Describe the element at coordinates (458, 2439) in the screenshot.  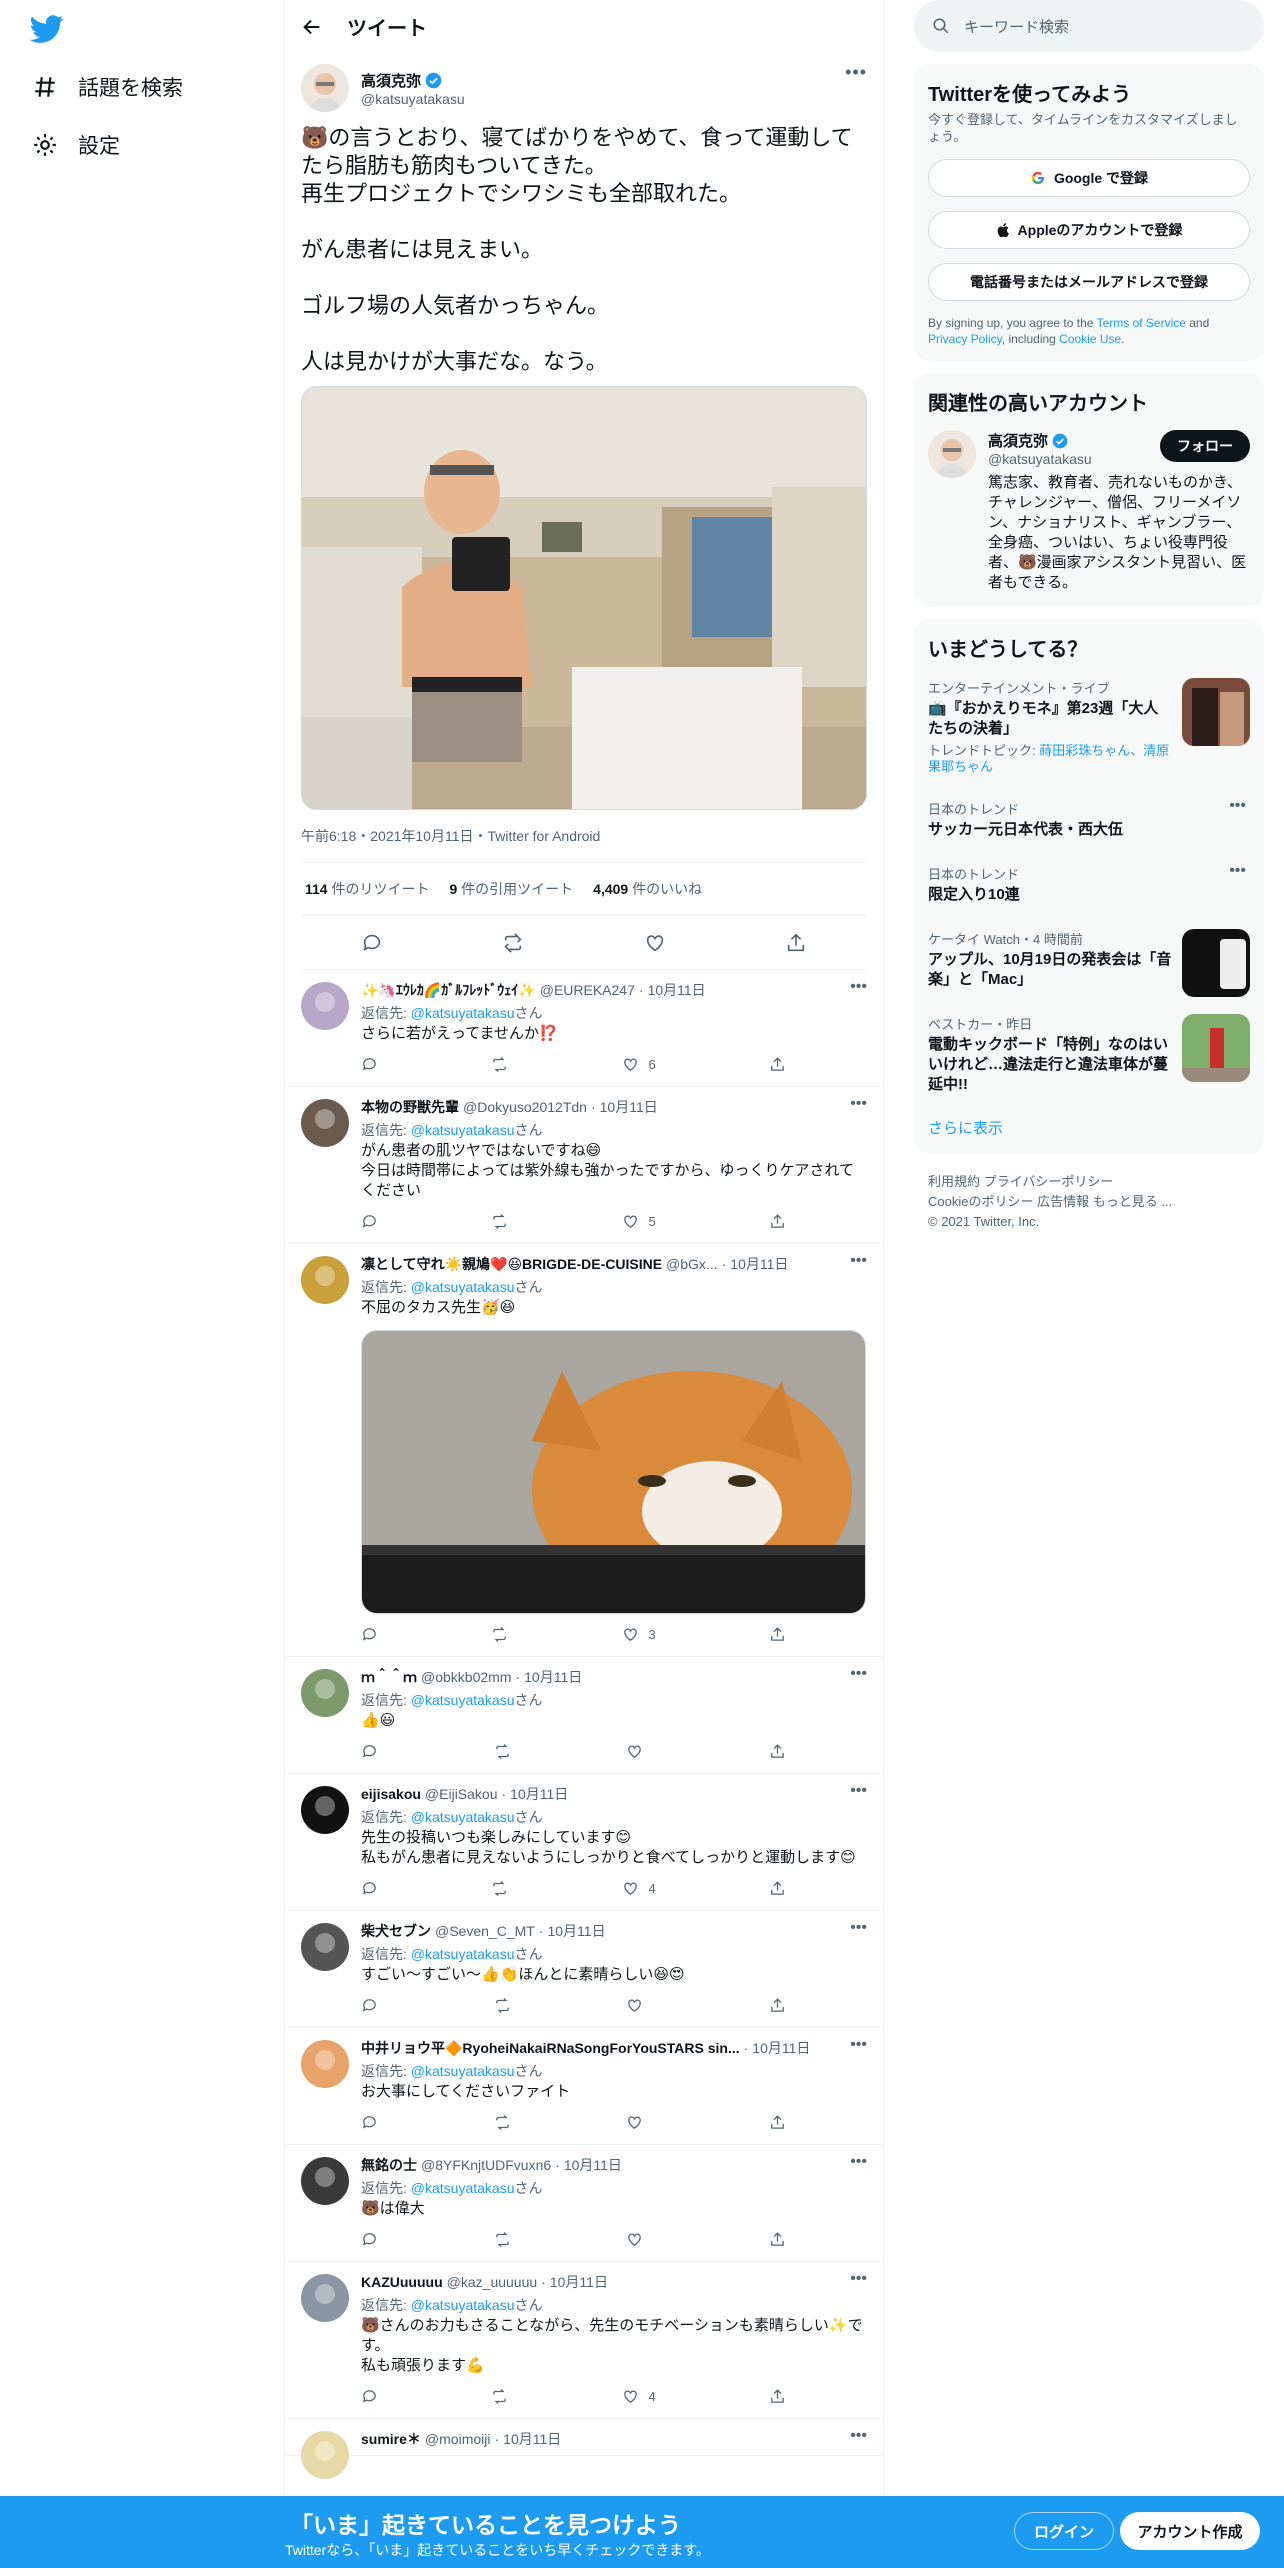
I see `reply-author-handle: @moimoiji` at that location.